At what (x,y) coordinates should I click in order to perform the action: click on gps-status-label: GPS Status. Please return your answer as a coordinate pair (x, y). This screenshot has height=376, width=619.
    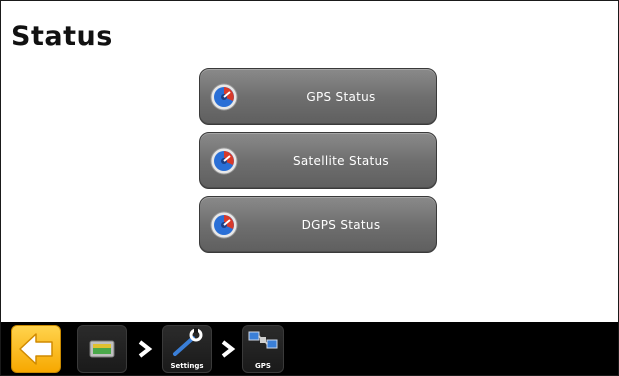
    Looking at the image, I should click on (341, 97).